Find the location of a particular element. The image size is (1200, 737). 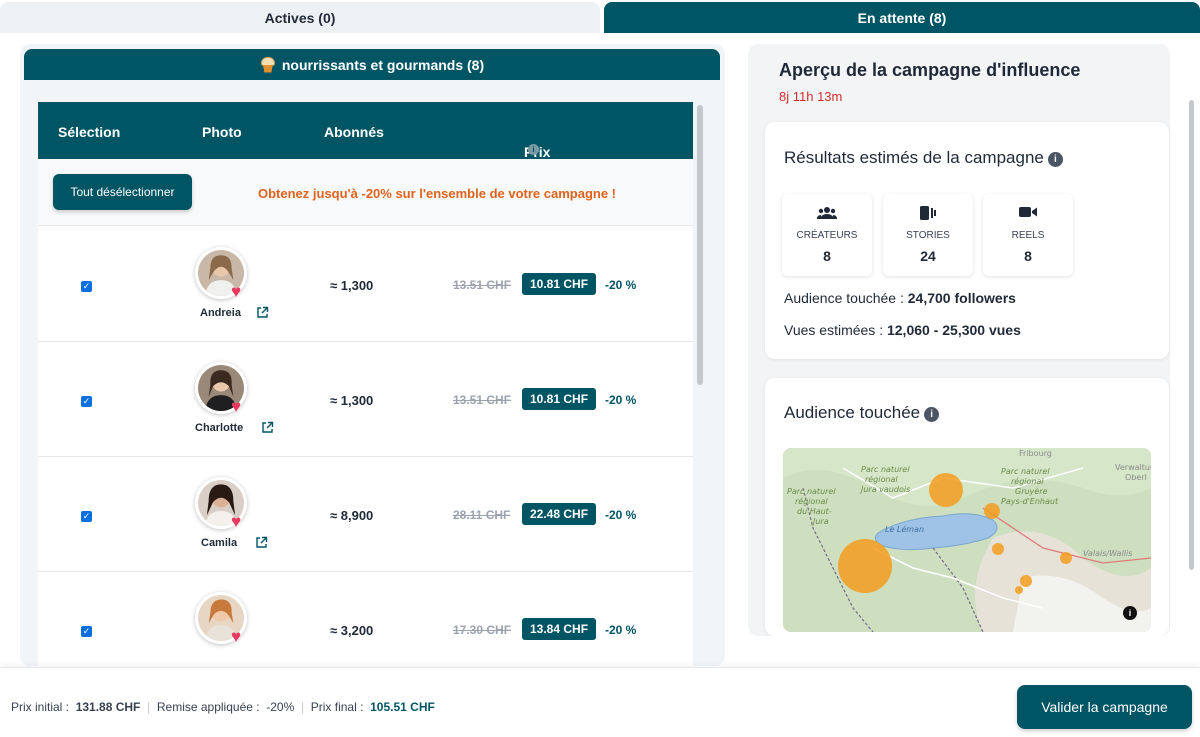

table-header: Sélection Photo Abonnés Prixi is located at coordinates (365, 131).